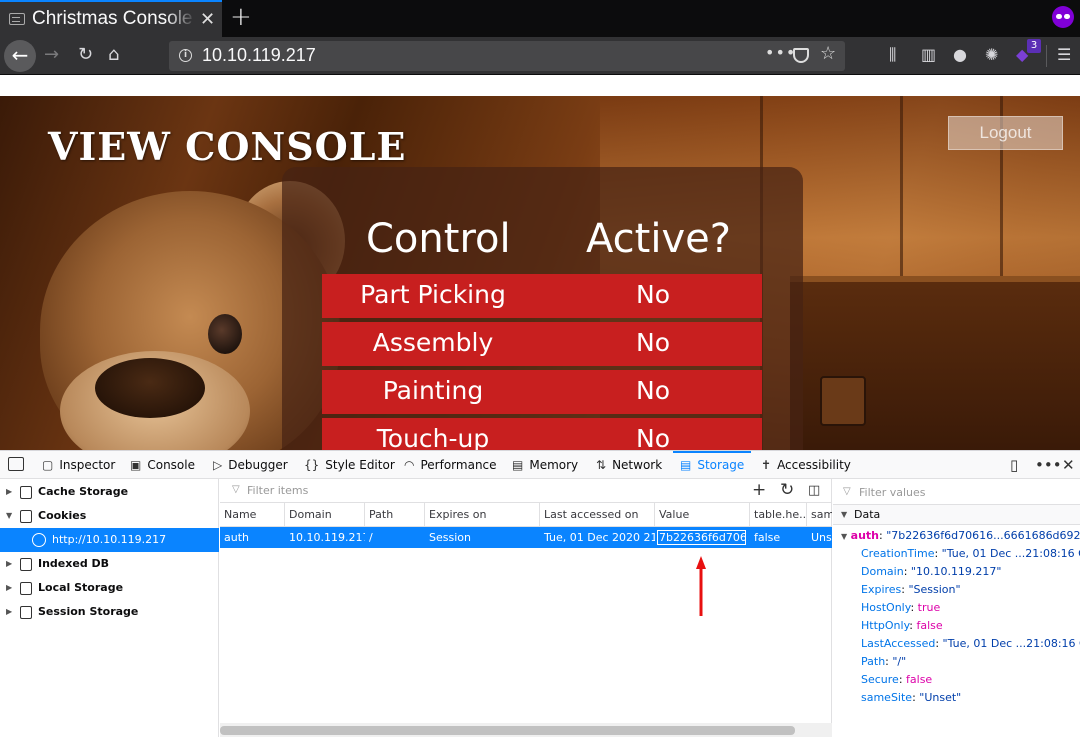  Describe the element at coordinates (395, 515) in the screenshot. I see `column-header: Path` at that location.